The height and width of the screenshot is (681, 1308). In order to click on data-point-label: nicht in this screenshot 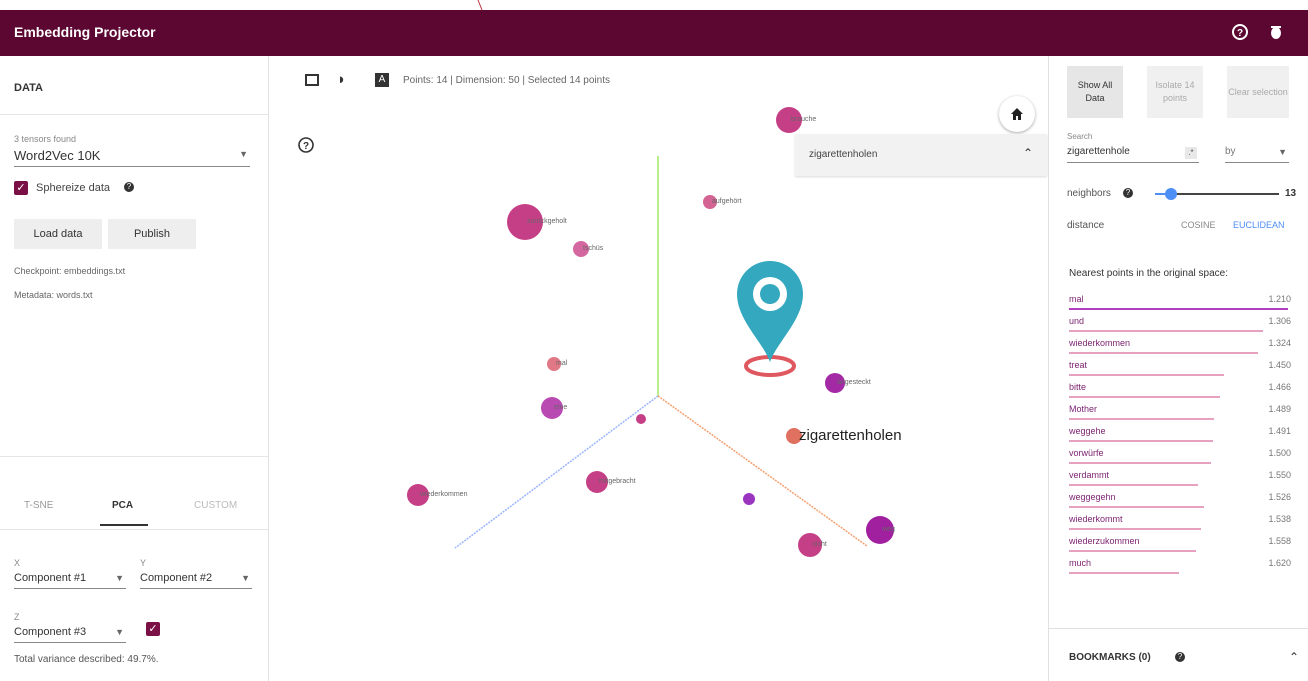, I will do `click(819, 544)`.